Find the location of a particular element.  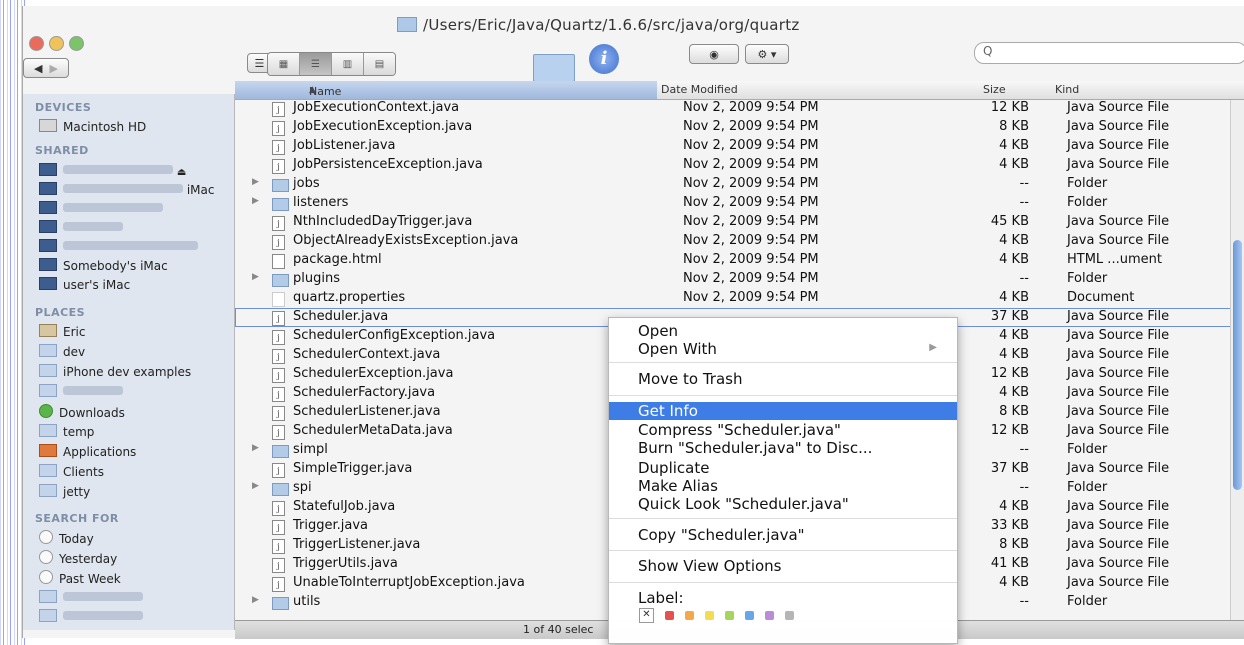

menu-item-quick-look: Quick Look "Scheduler.java" is located at coordinates (783, 504).